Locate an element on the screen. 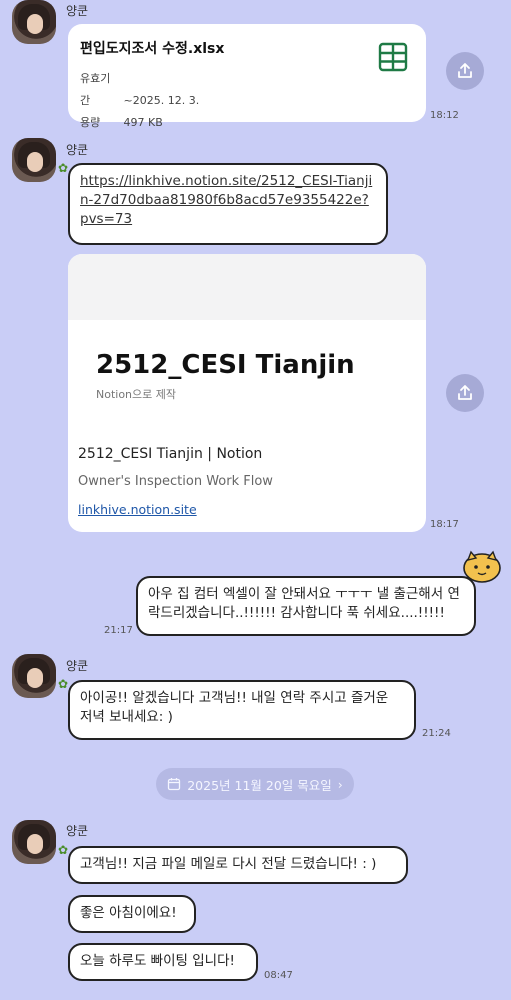  message-time: 08:47 is located at coordinates (278, 975).